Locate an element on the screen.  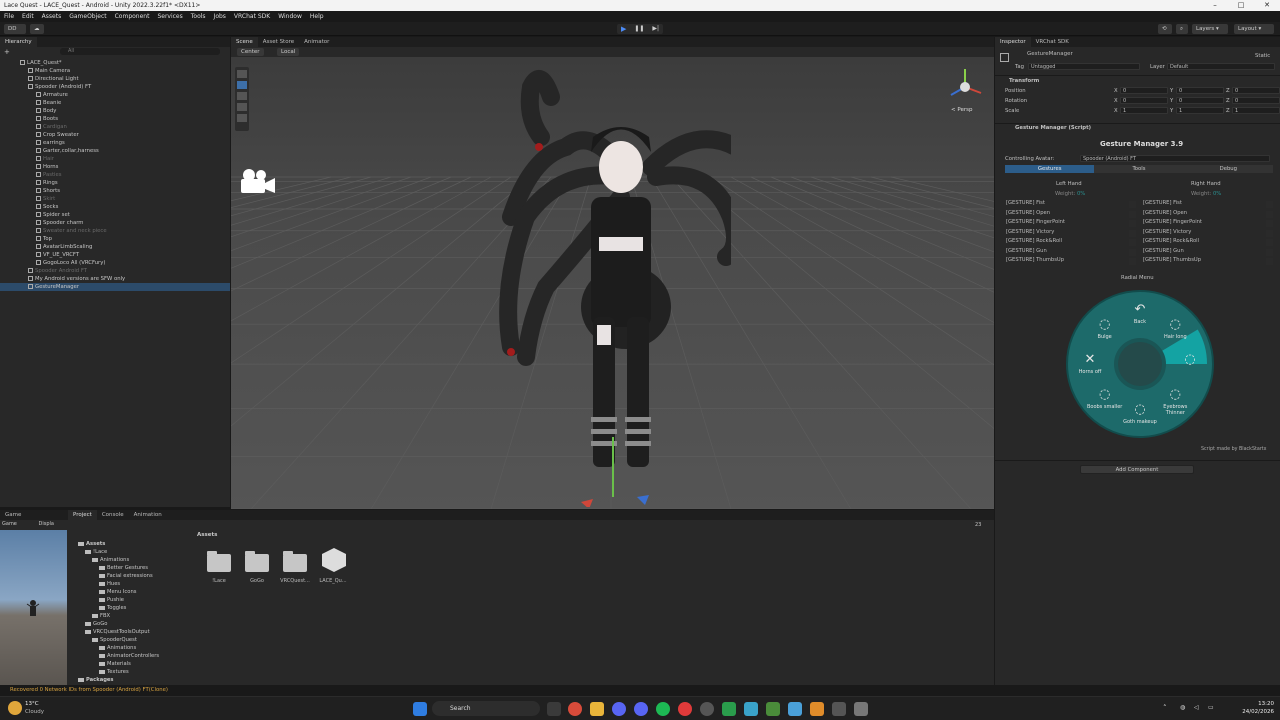
steam-icon is located at coordinates (707, 709).